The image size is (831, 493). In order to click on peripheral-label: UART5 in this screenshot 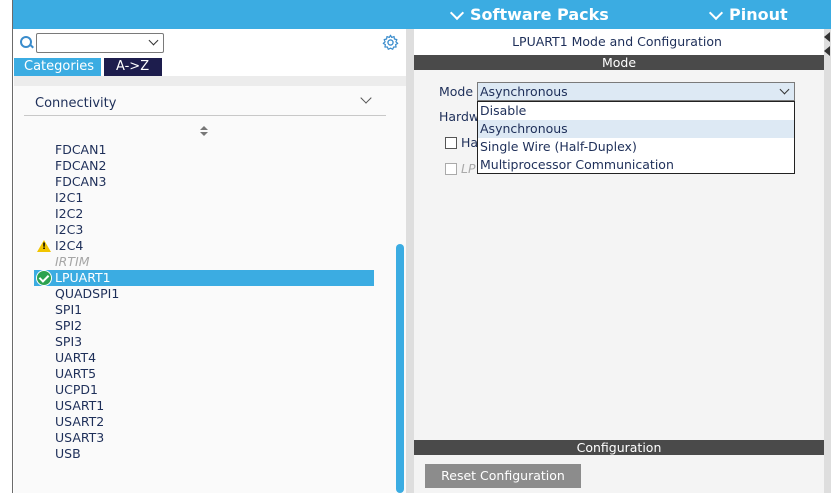, I will do `click(76, 373)`.